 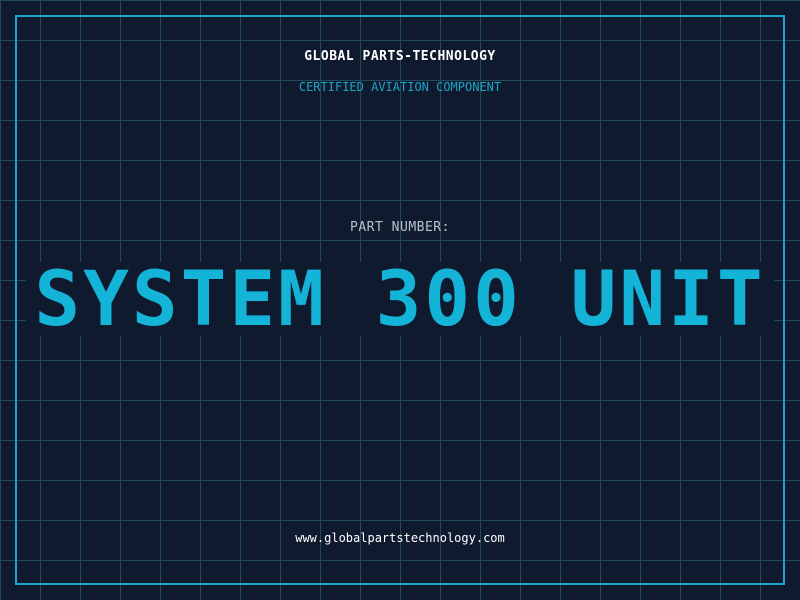 I want to click on company-name: GLOBAL PARTS-TECHNOLOGY, so click(x=400, y=56).